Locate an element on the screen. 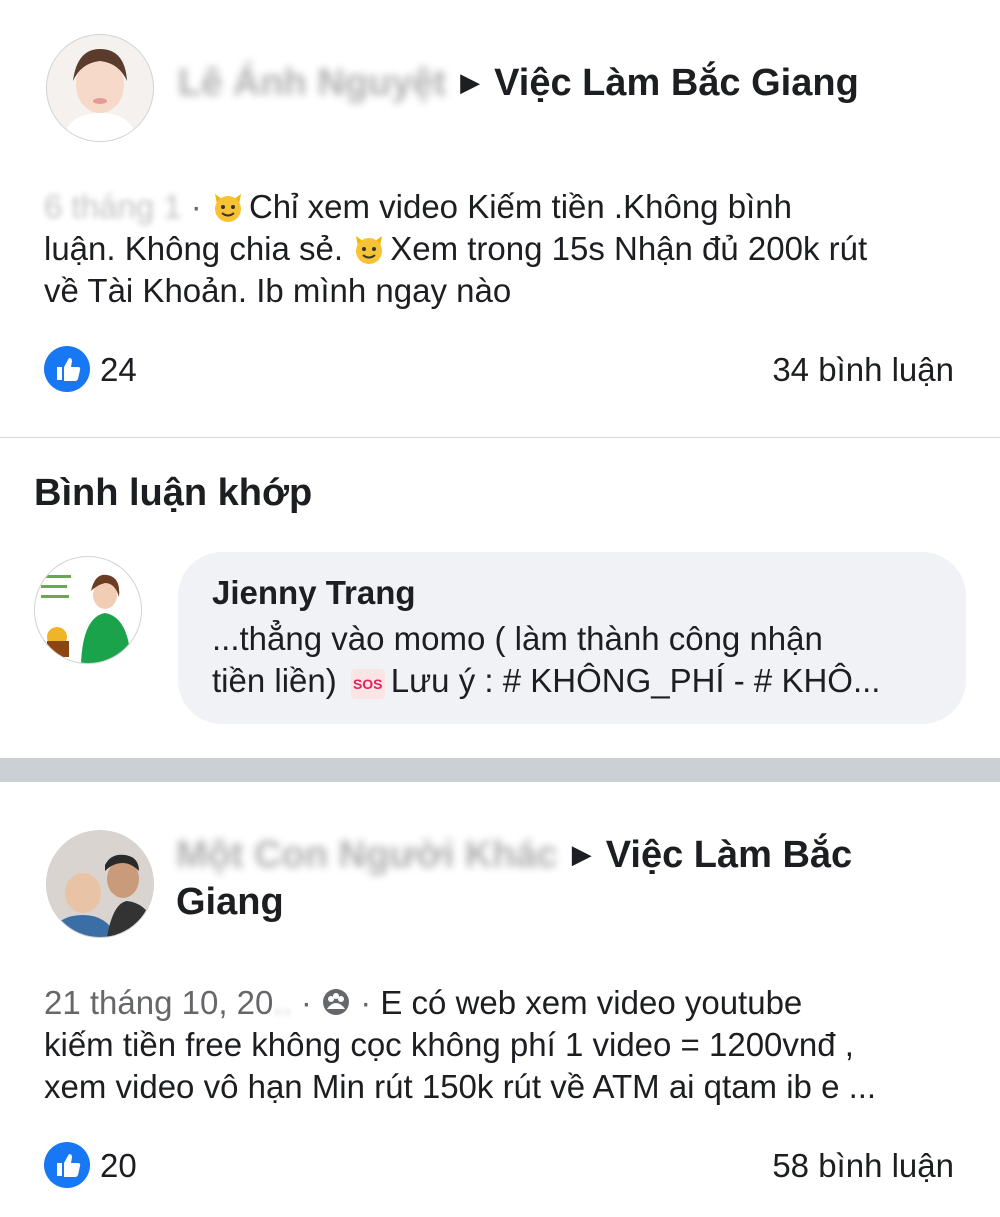 Image resolution: width=1000 pixels, height=1217 pixels. post-reactions-bar: 20 58 bình luận is located at coordinates (499, 1167).